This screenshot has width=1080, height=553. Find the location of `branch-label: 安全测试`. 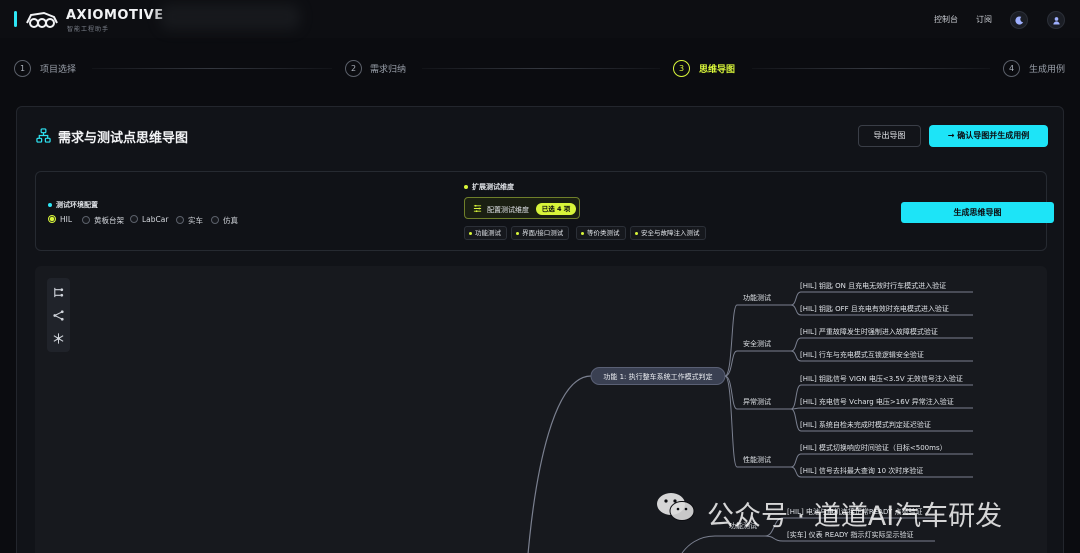

branch-label: 安全测试 is located at coordinates (757, 343).